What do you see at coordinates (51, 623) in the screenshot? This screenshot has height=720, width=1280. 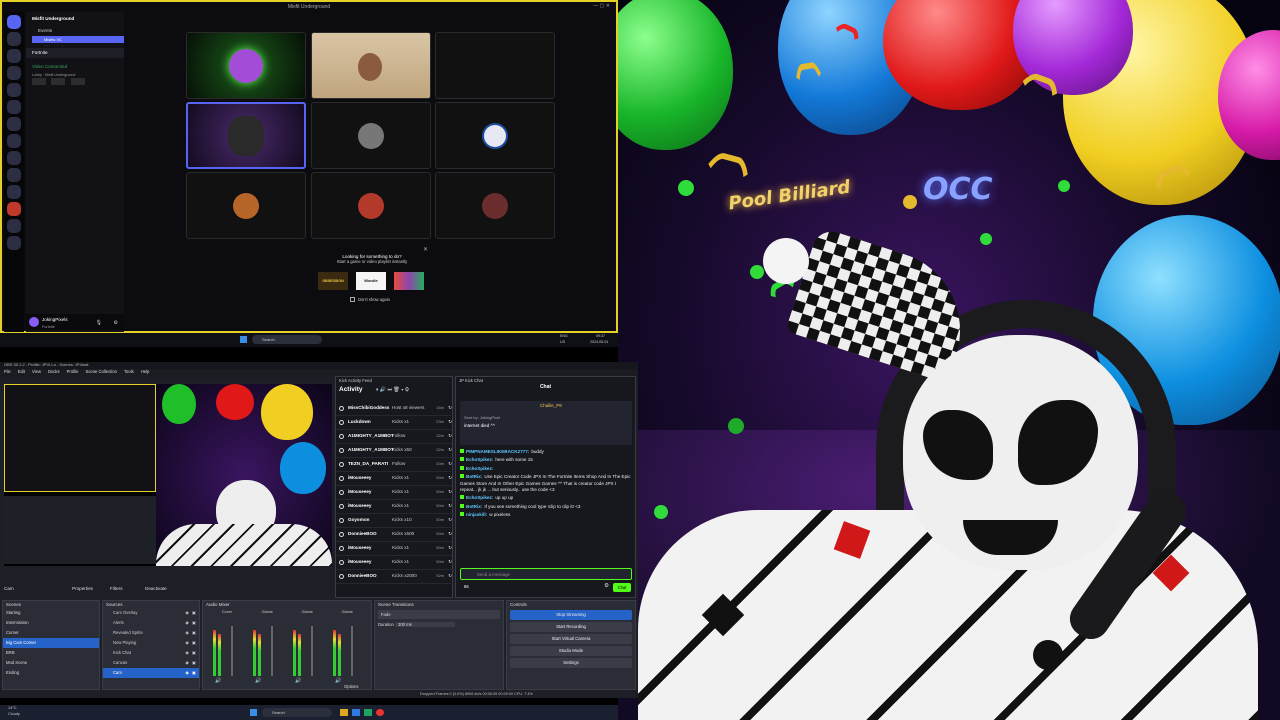 I see `scene-item: Intermission` at bounding box center [51, 623].